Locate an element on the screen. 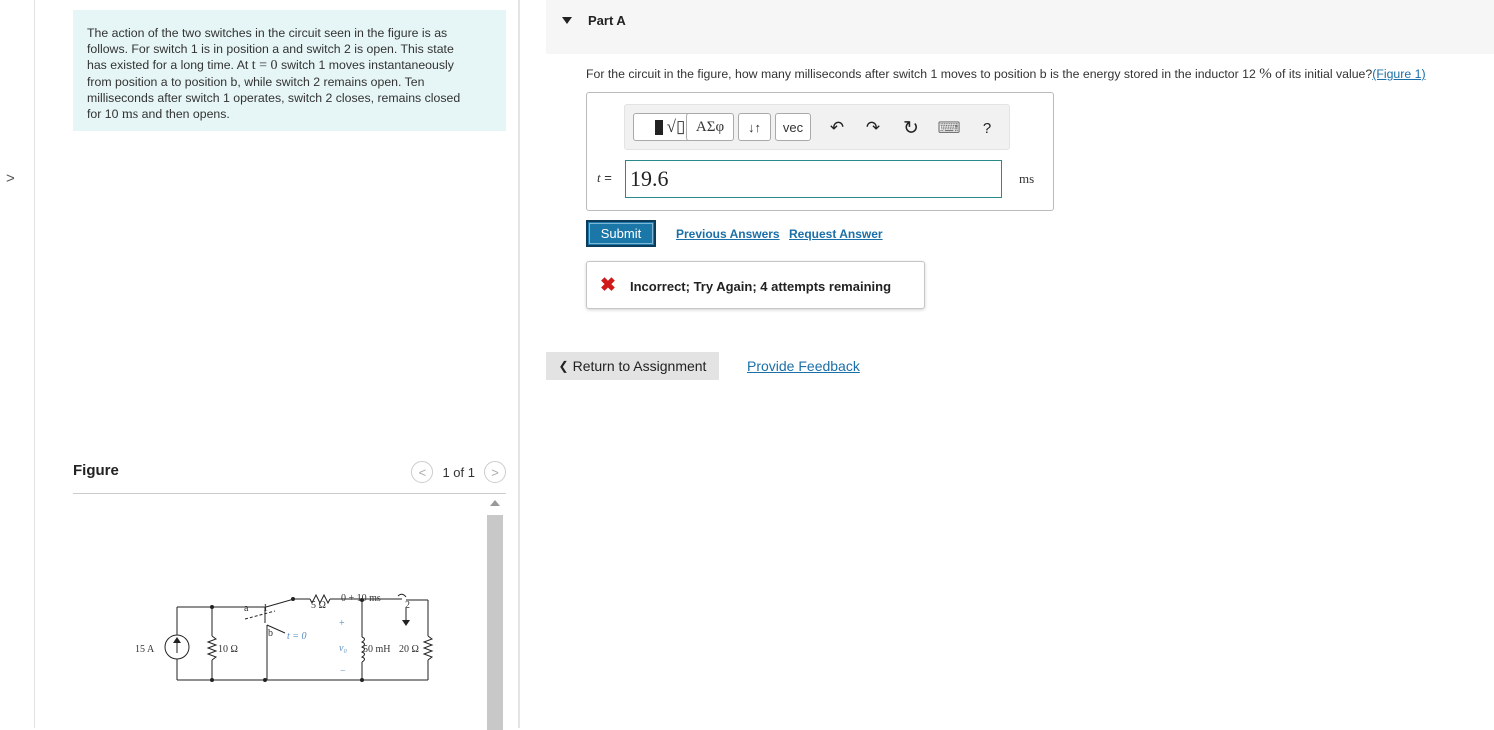 The width and height of the screenshot is (1494, 730). back-chevron-icon: ❮ is located at coordinates (563, 366).